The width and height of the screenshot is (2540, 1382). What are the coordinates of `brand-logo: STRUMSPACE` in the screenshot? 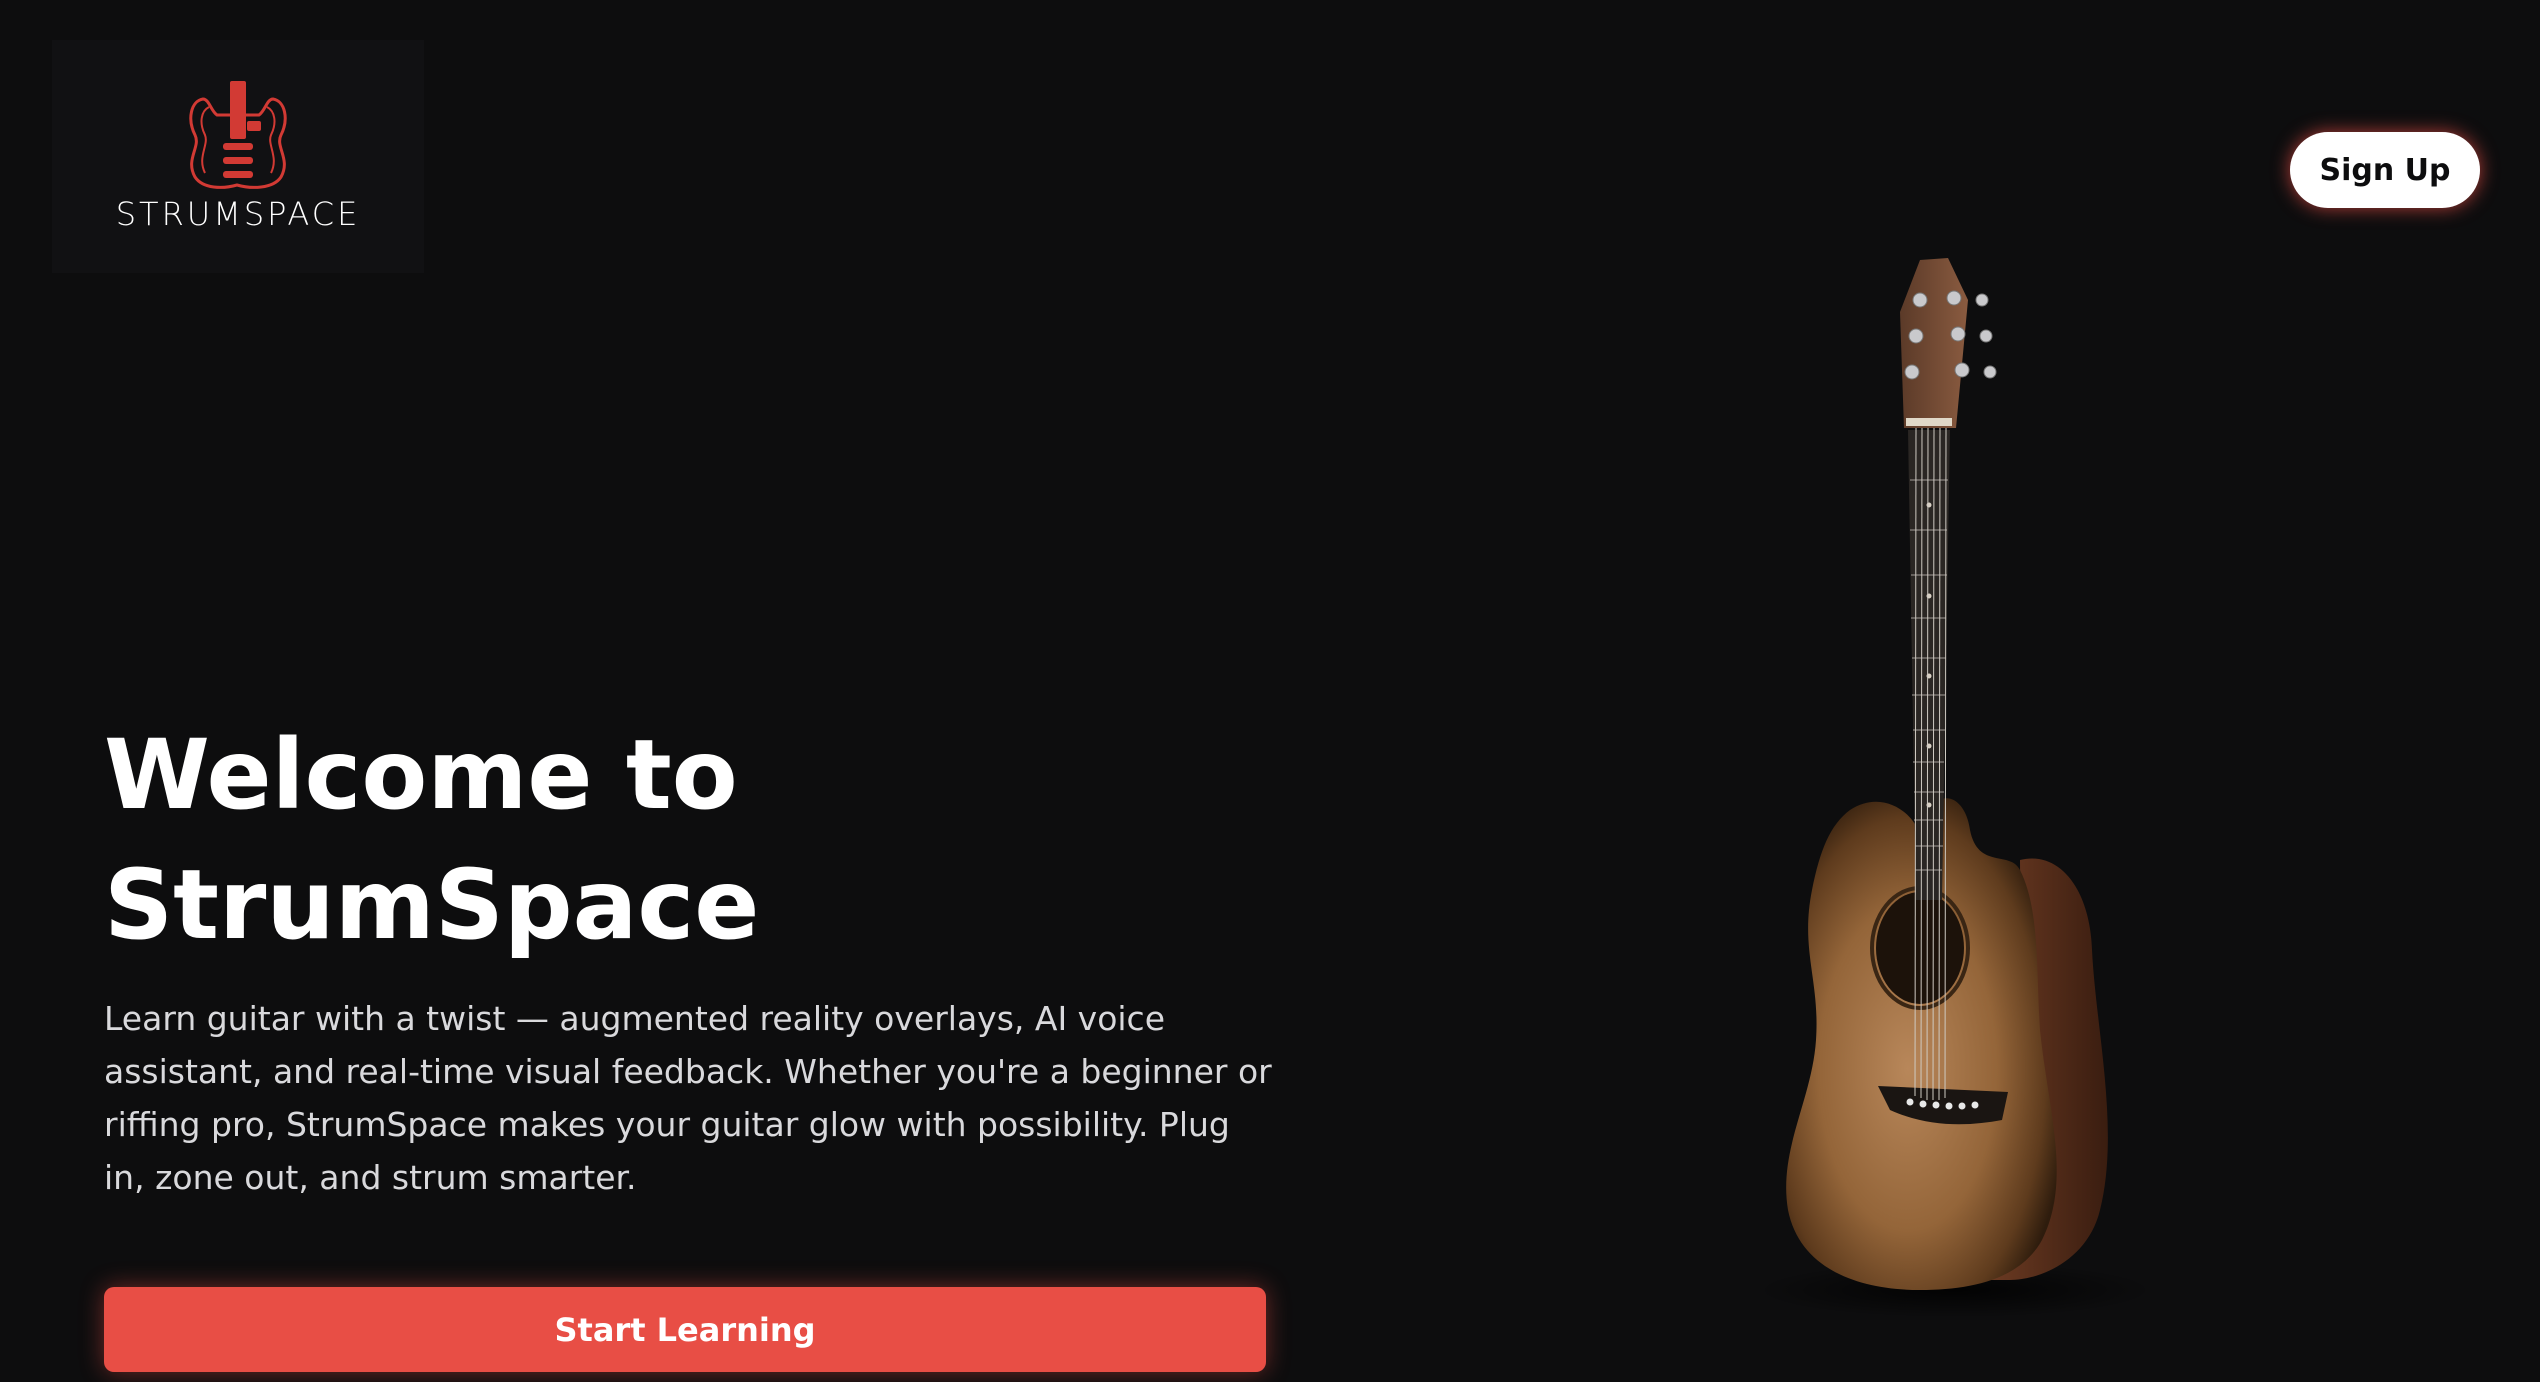 It's located at (238, 156).